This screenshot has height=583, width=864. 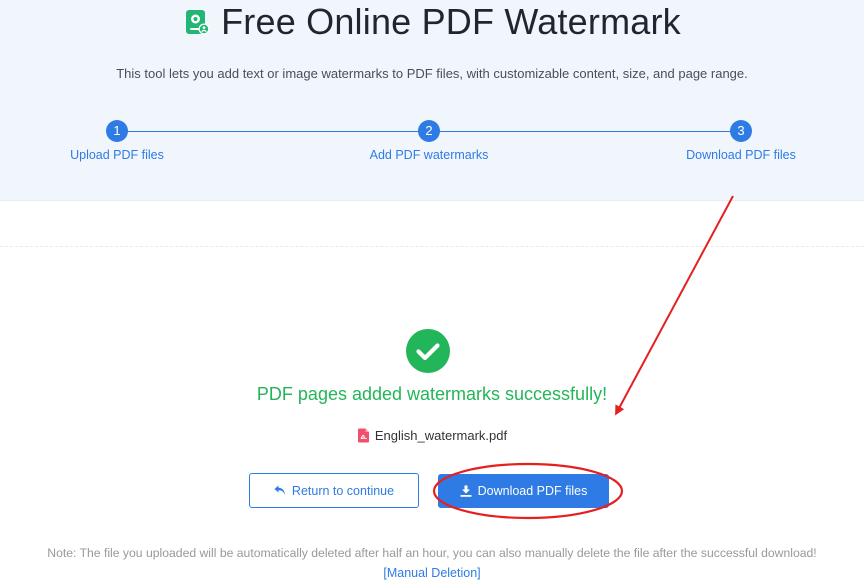 What do you see at coordinates (343, 490) in the screenshot?
I see `return-button-label: Return to continue` at bounding box center [343, 490].